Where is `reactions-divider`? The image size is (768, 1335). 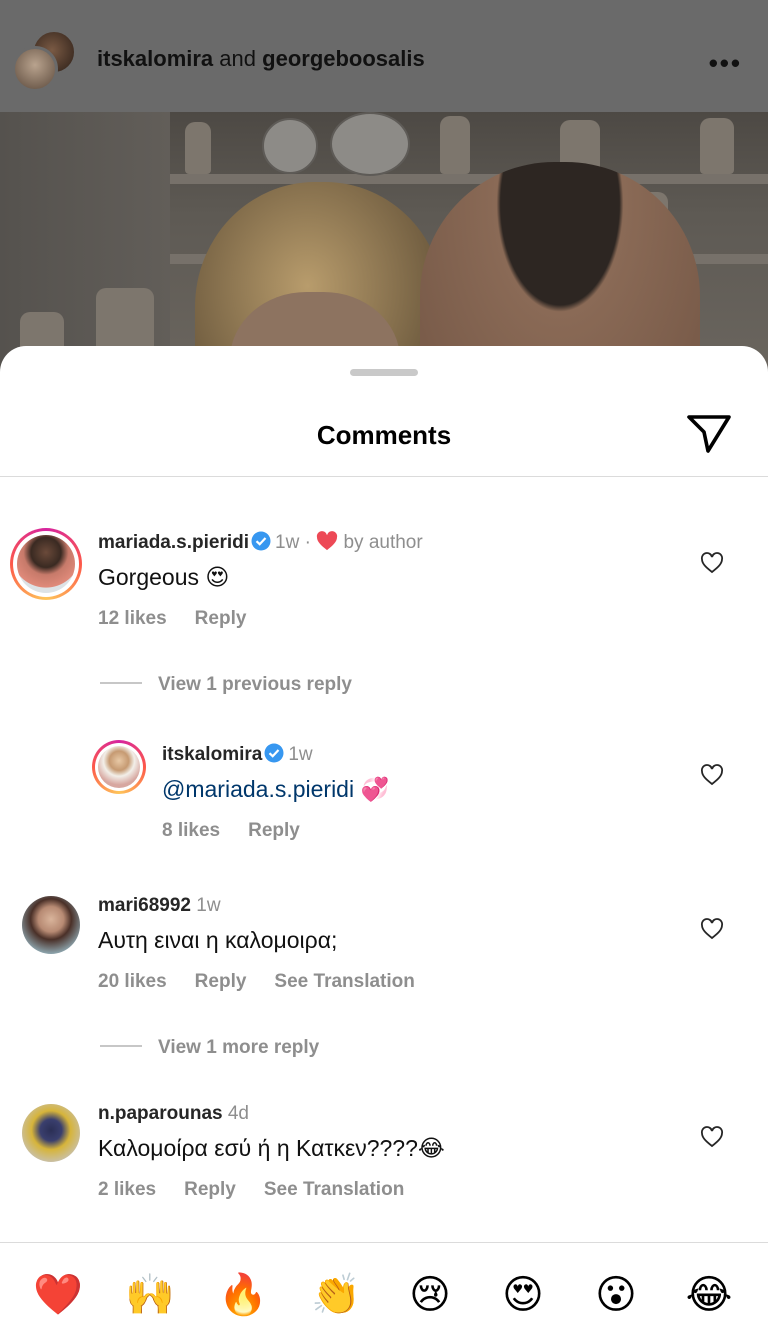
reactions-divider is located at coordinates (384, 1242).